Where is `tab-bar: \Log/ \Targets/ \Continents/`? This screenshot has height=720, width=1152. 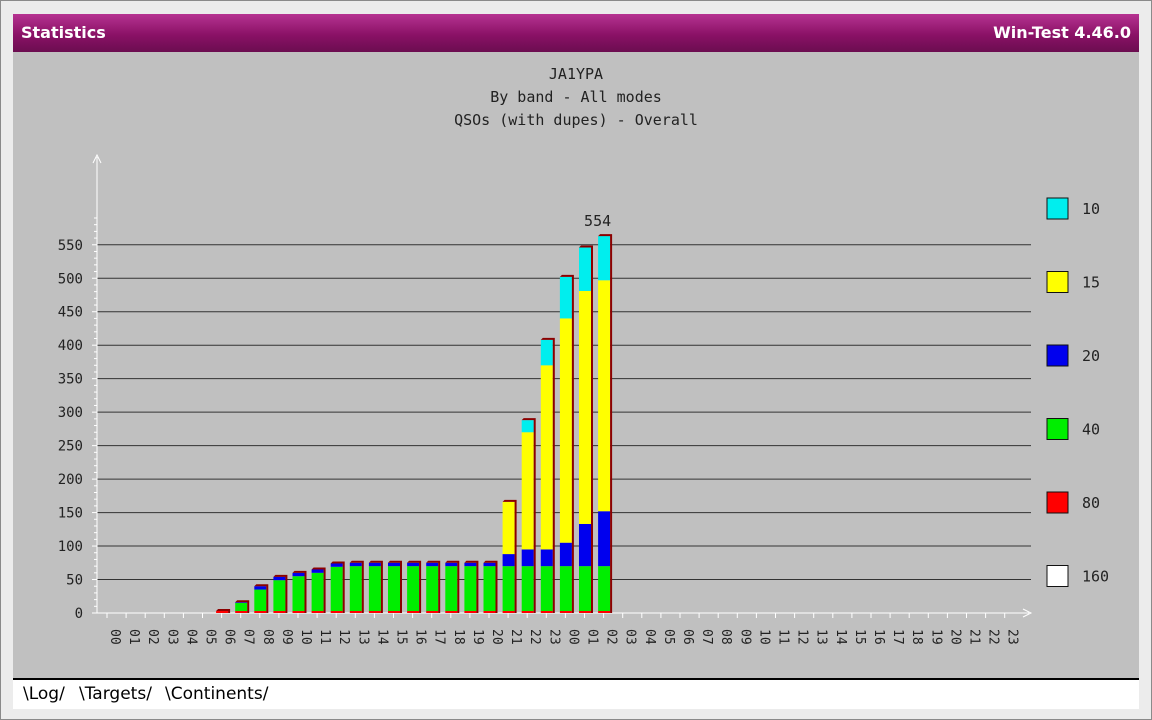
tab-bar: \Log/ \Targets/ \Continents/ is located at coordinates (576, 693).